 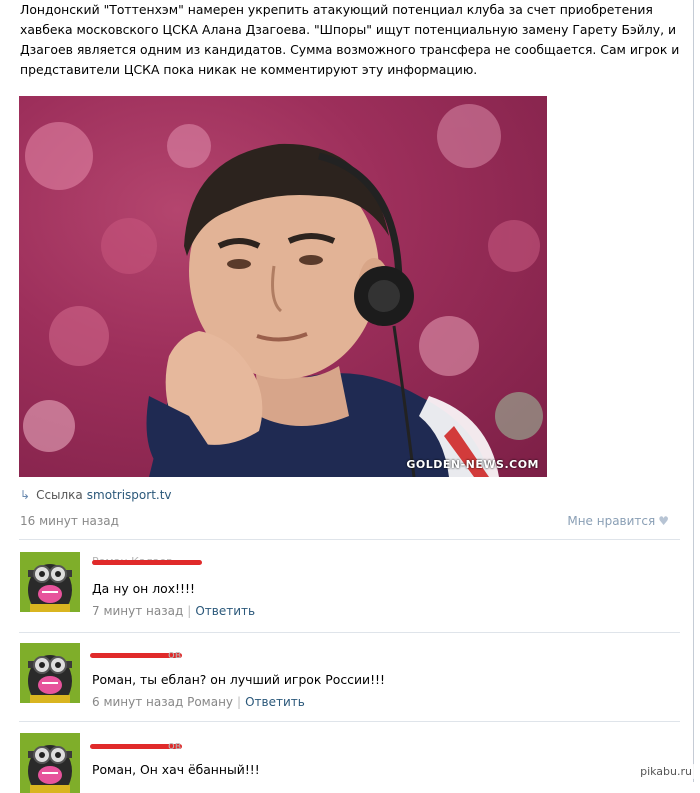 What do you see at coordinates (666, 771) in the screenshot?
I see `site-watermark: pikabu.ru` at bounding box center [666, 771].